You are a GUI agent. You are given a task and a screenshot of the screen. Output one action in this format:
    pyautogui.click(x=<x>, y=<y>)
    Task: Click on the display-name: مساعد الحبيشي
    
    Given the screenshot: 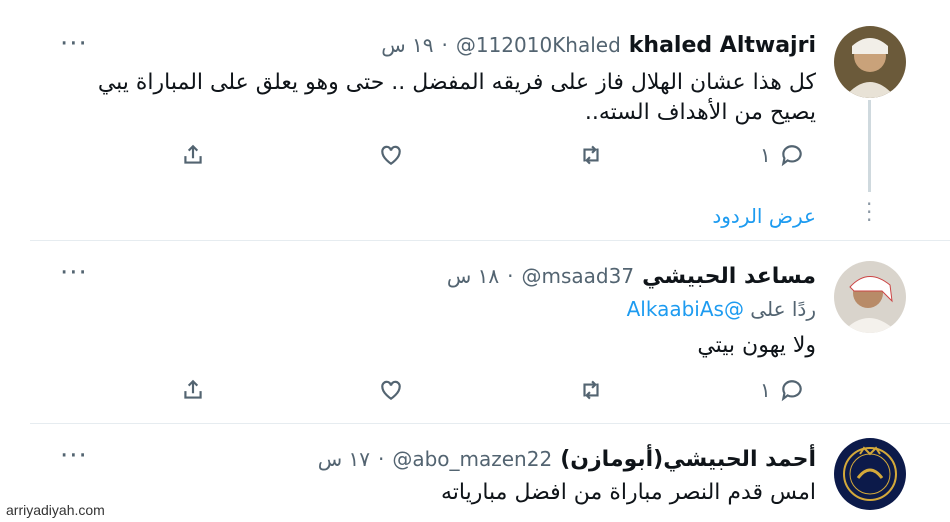 What is the action you would take?
    pyautogui.click(x=729, y=276)
    